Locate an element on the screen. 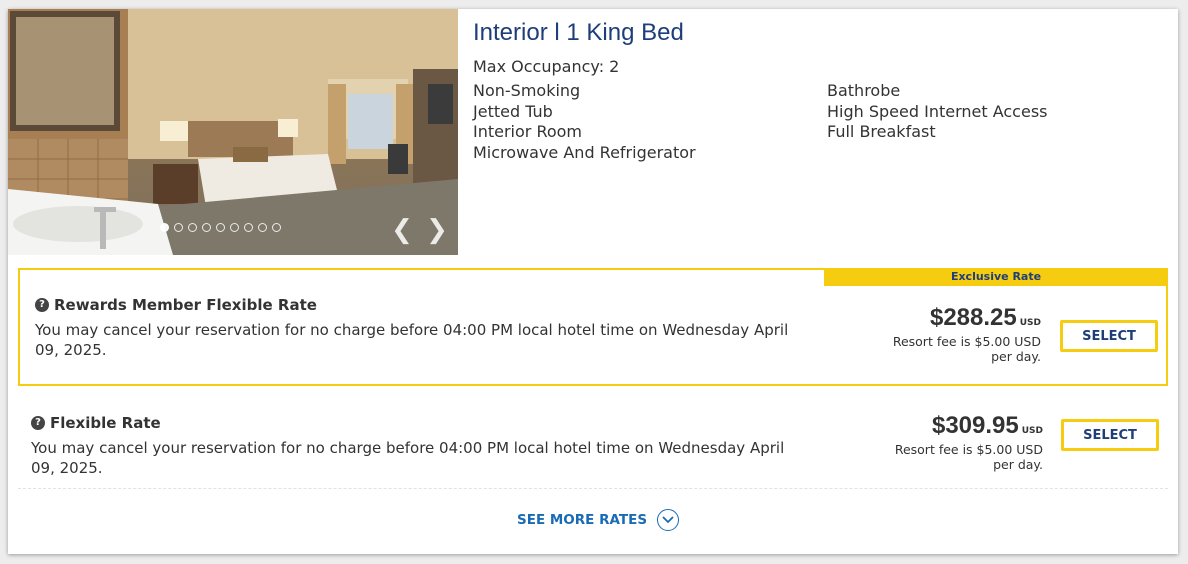  rate-name-label: Rewards Member Flexible Rate is located at coordinates (185, 305).